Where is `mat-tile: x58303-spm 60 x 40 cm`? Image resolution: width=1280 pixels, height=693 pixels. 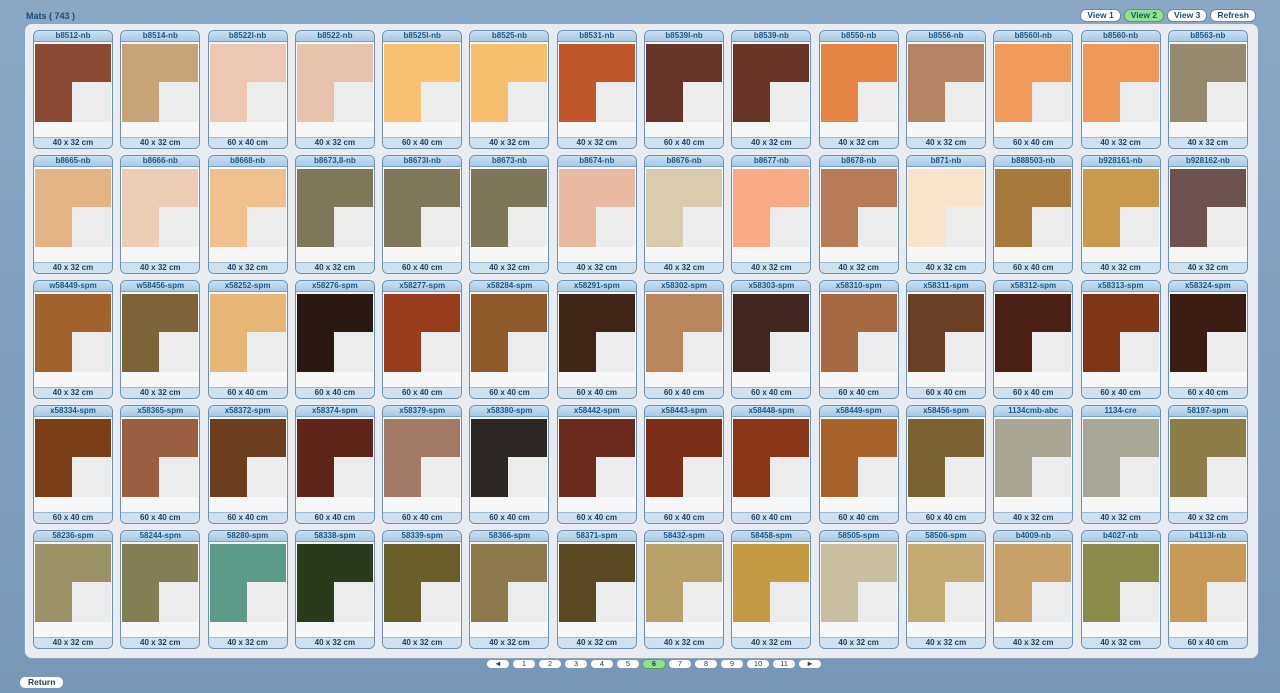
mat-tile: x58303-spm 60 x 40 cm is located at coordinates (771, 339).